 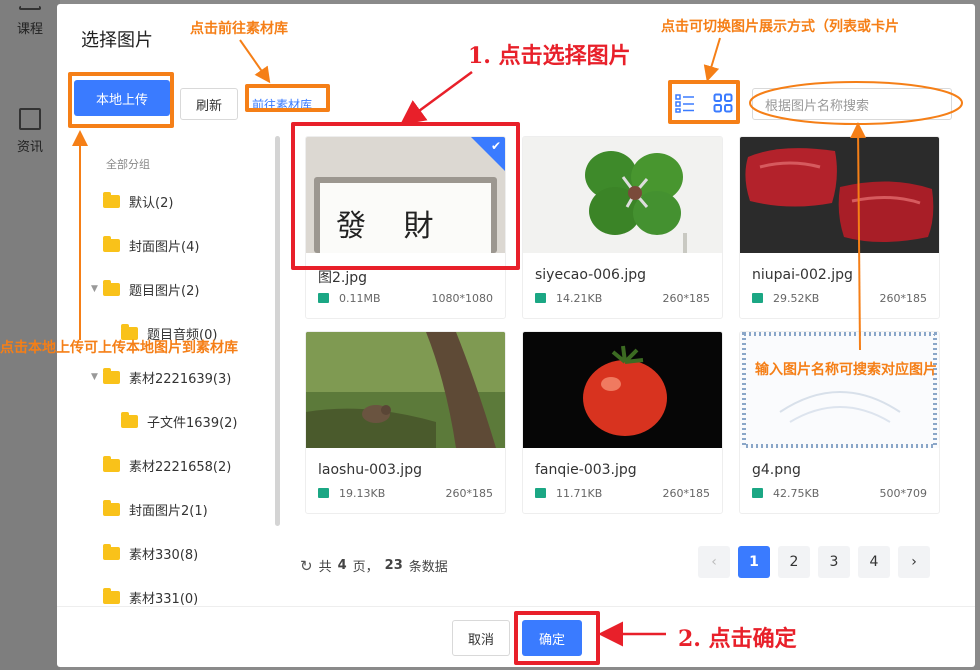 What do you see at coordinates (557, 638) in the screenshot?
I see `confirm-highlight` at bounding box center [557, 638].